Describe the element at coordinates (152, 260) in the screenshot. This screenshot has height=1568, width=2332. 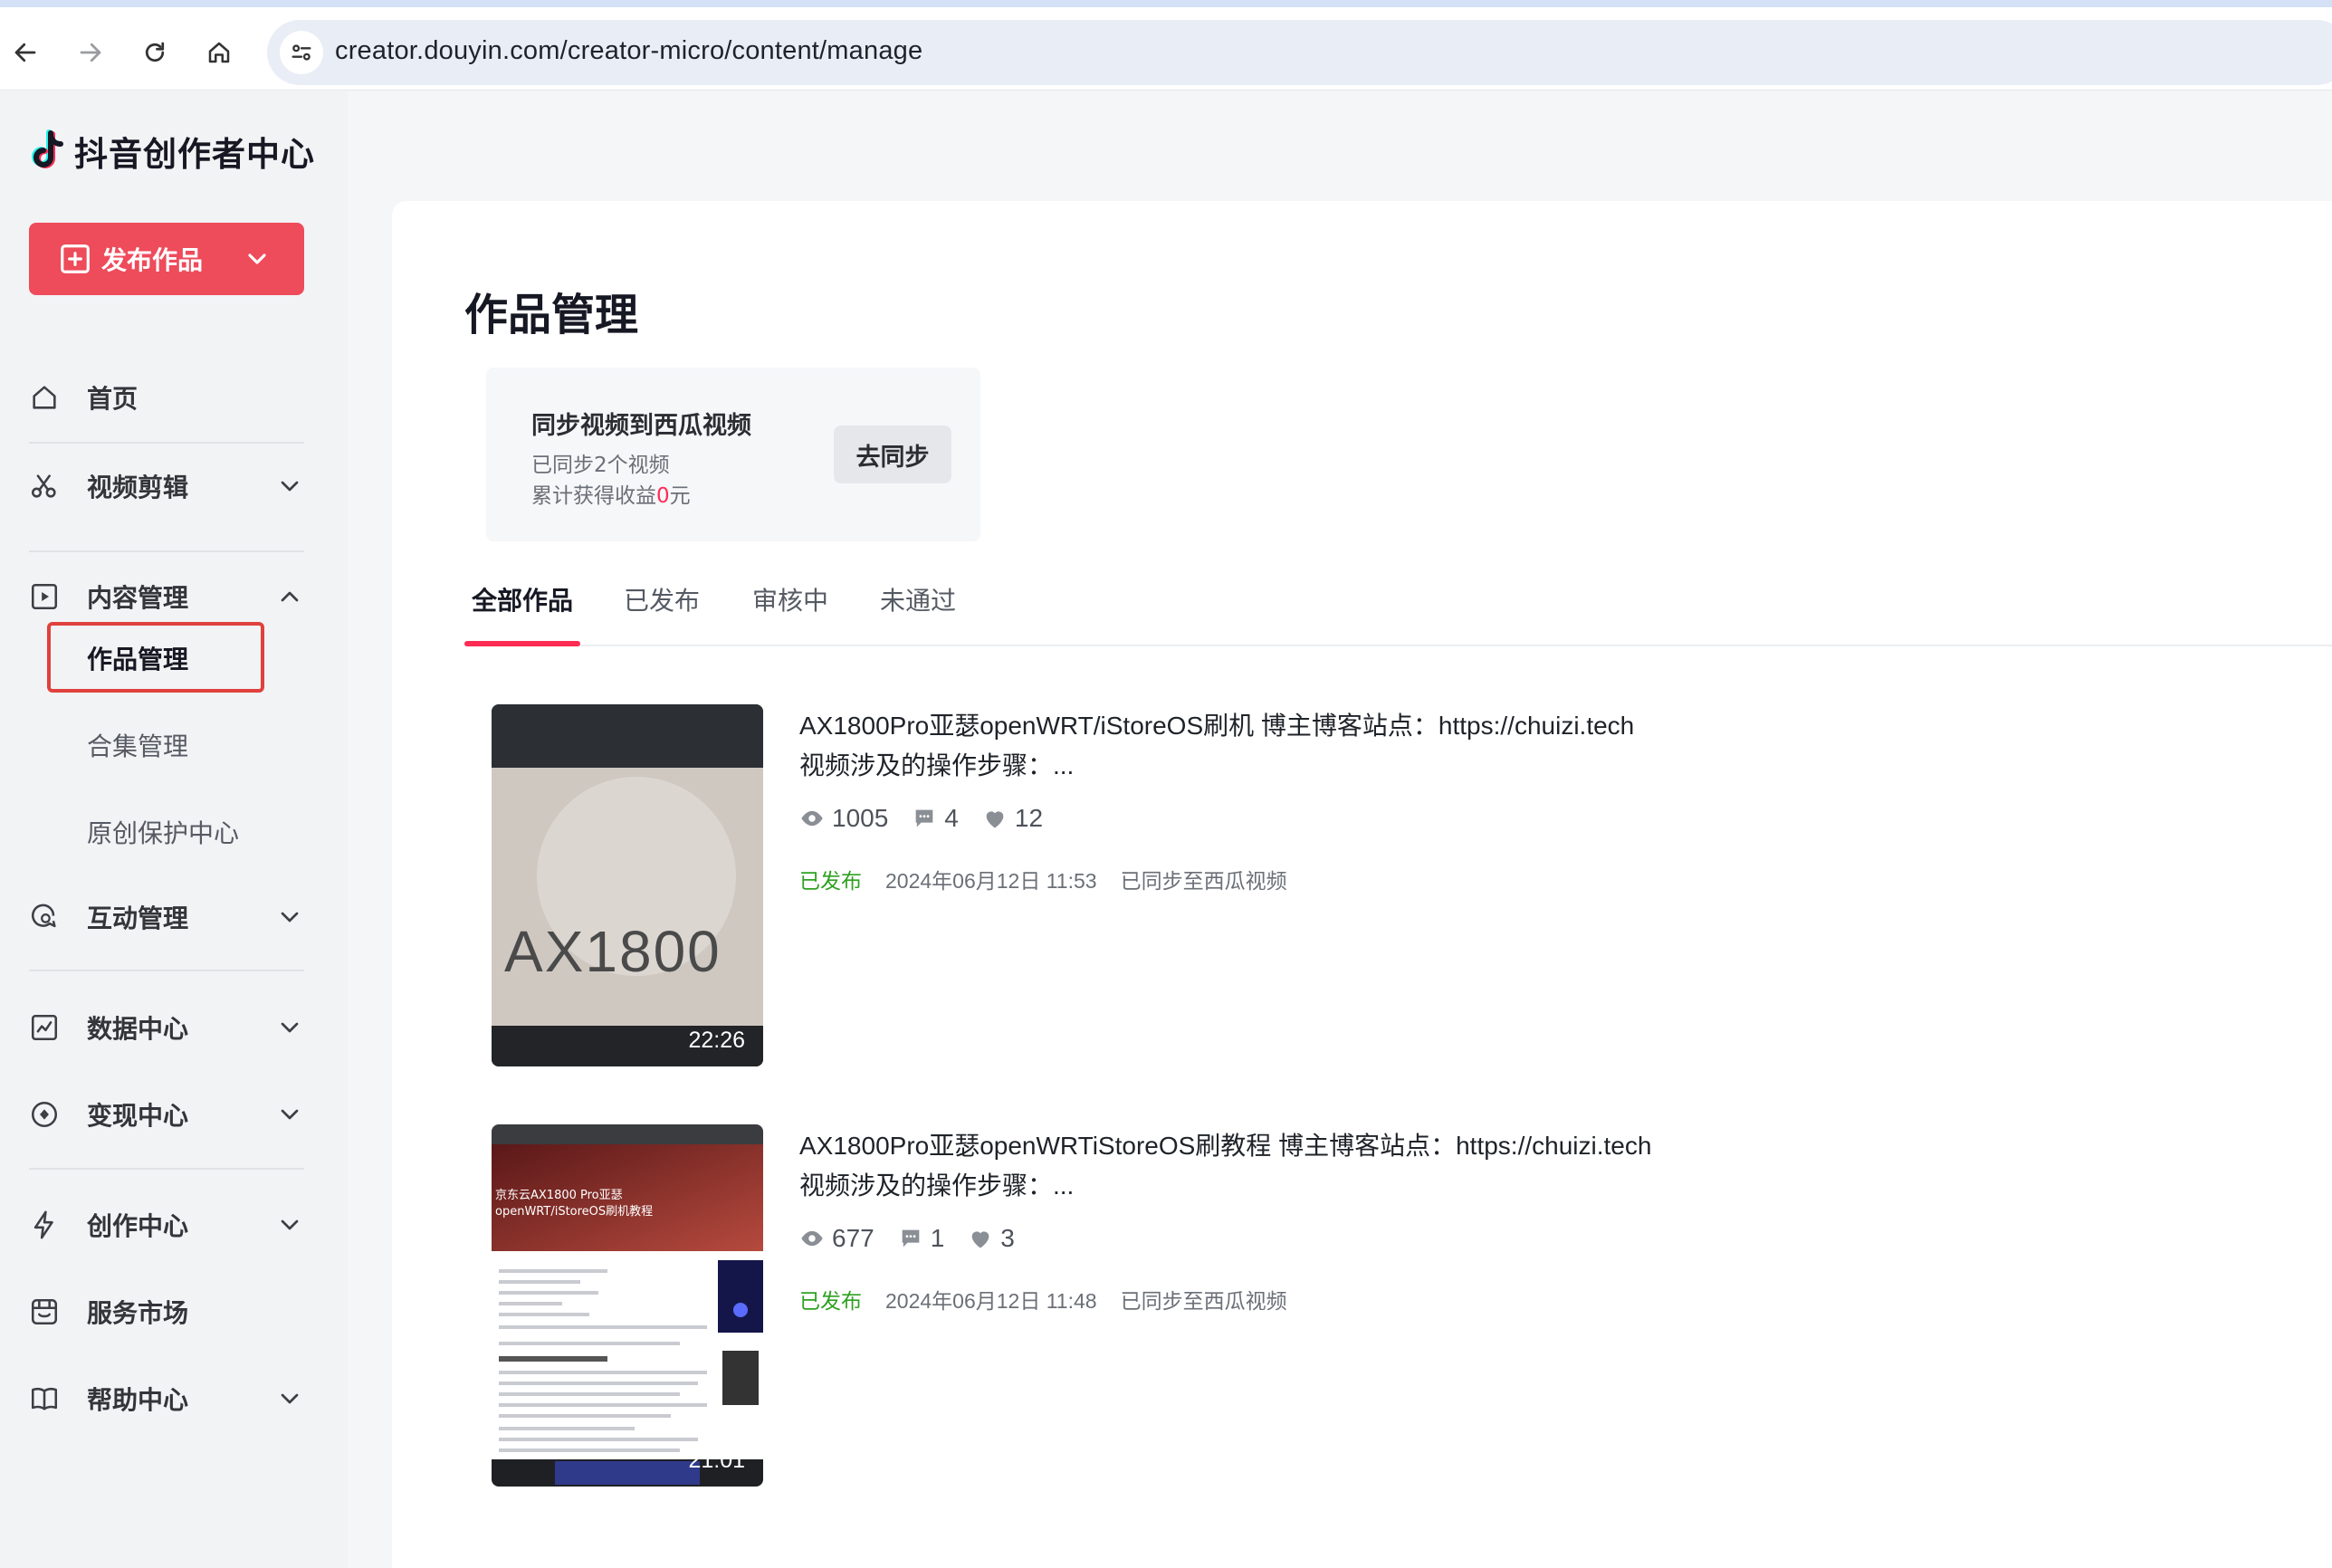
I see `publish-work-label: 发布作品` at that location.